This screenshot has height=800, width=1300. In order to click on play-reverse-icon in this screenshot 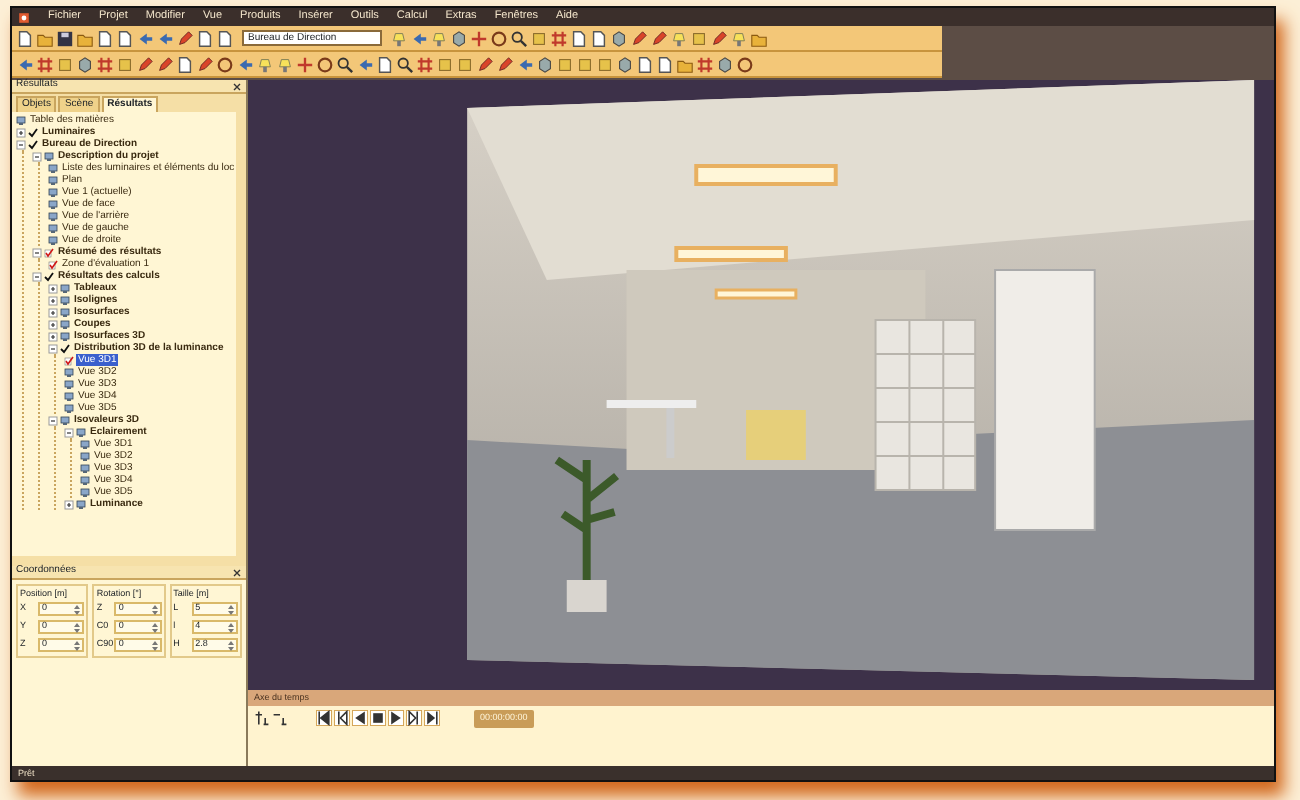, I will do `click(360, 718)`.